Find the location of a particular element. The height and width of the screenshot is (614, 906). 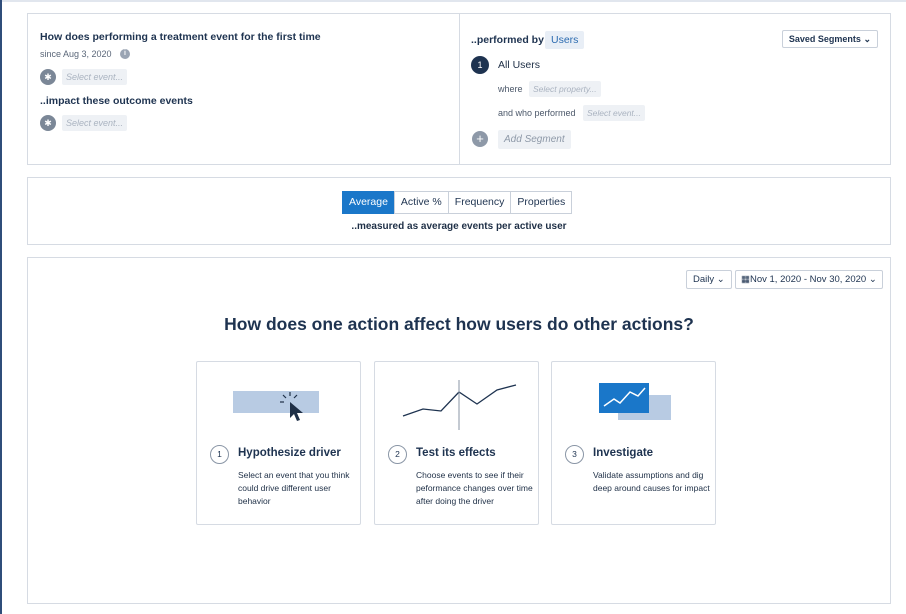

chart-window-illustration is located at coordinates (635, 401).